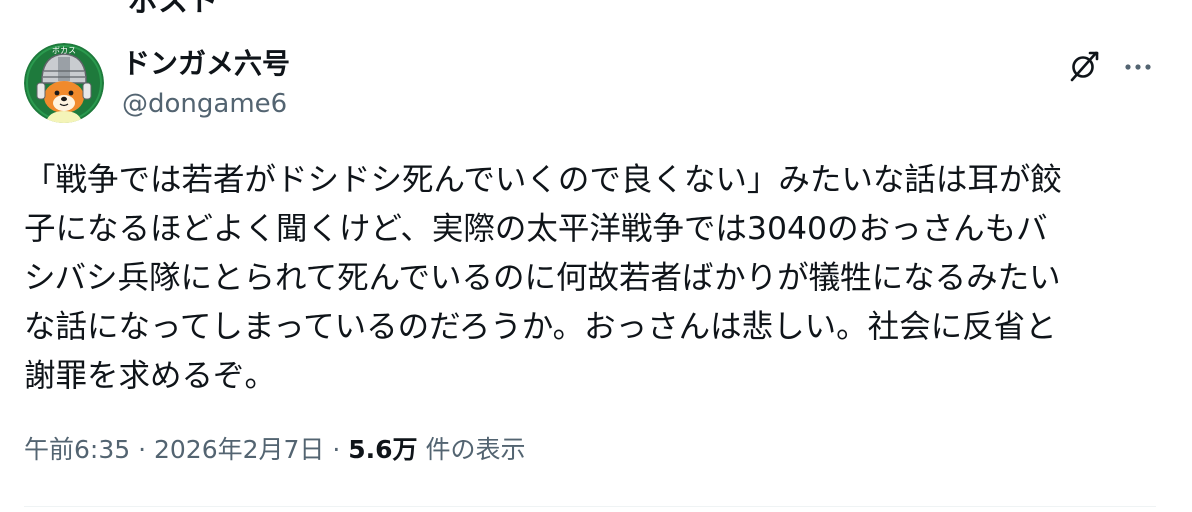 The image size is (1192, 512). I want to click on tweet-text-line: 子になるほどよく聞くけど、実際の太平洋戦争では3040のおっさんもバ, so click(536, 229).